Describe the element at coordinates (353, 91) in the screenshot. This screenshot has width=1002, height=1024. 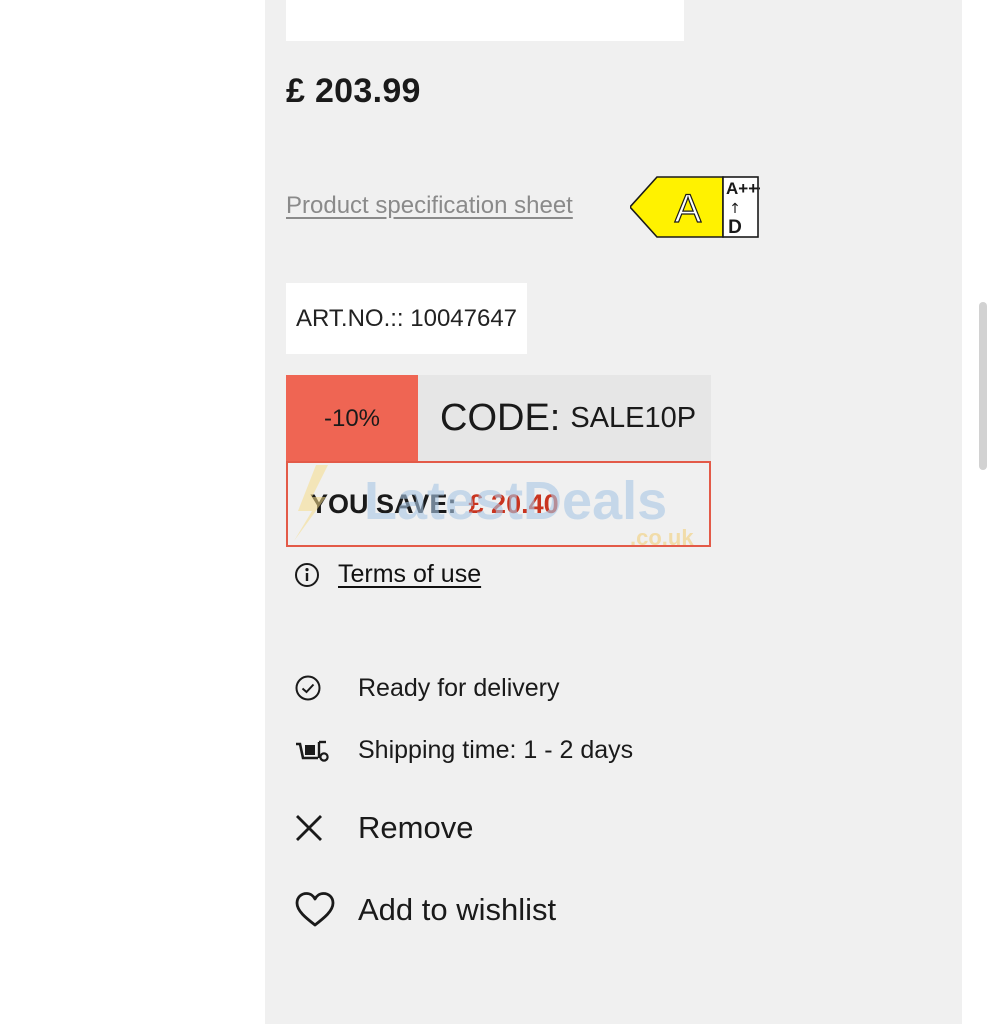
I see `product-price: £ 203.99` at that location.